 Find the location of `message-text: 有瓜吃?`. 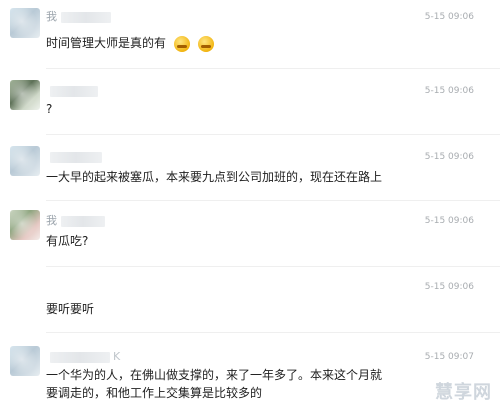

message-text: 有瓜吃? is located at coordinates (67, 241).